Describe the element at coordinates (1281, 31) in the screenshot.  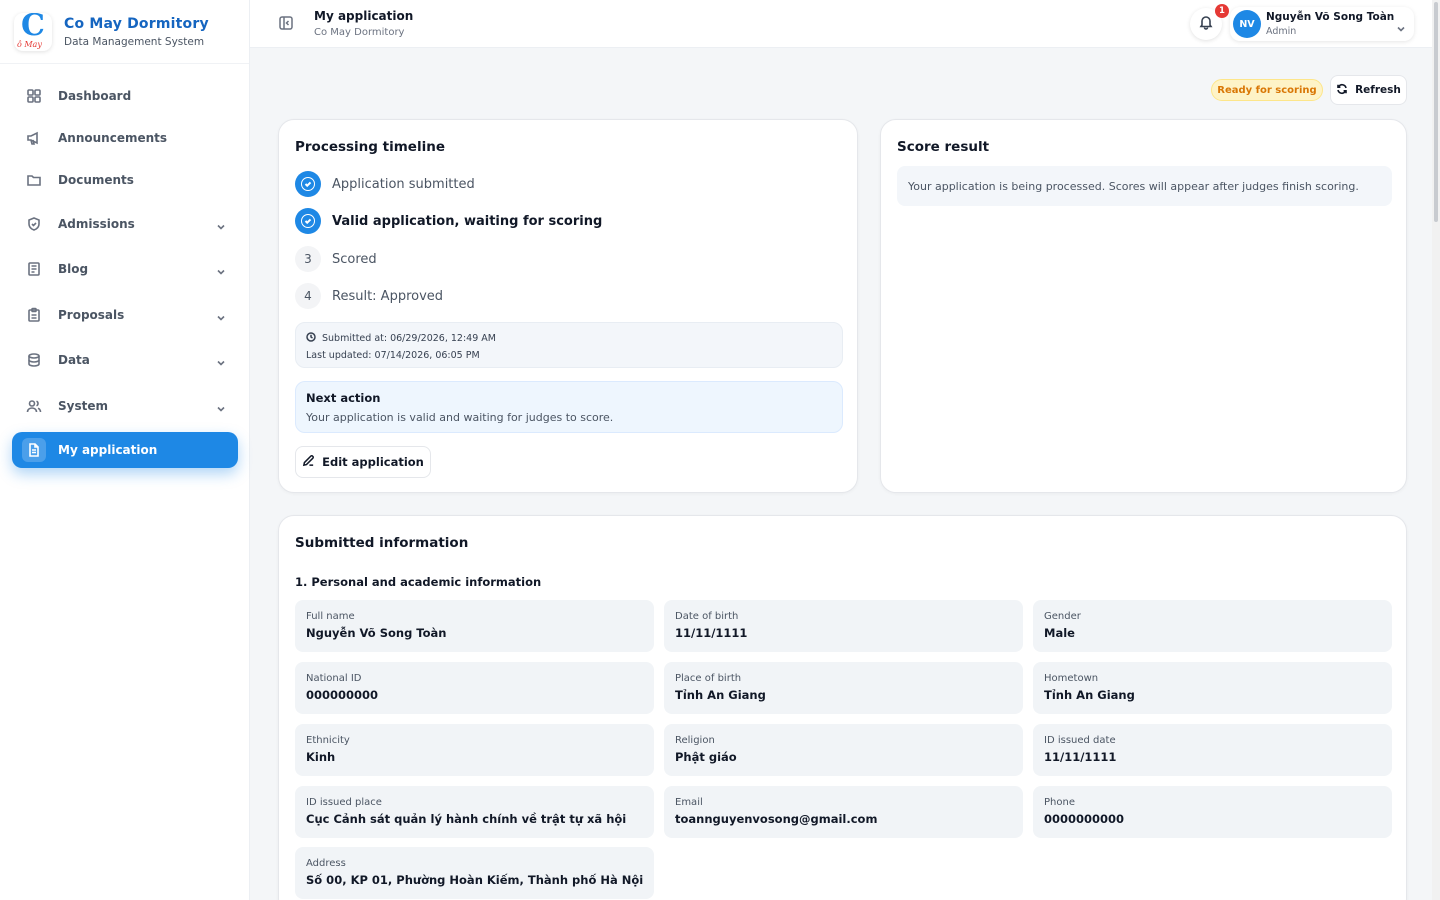
I see `user-role: Admin` at that location.